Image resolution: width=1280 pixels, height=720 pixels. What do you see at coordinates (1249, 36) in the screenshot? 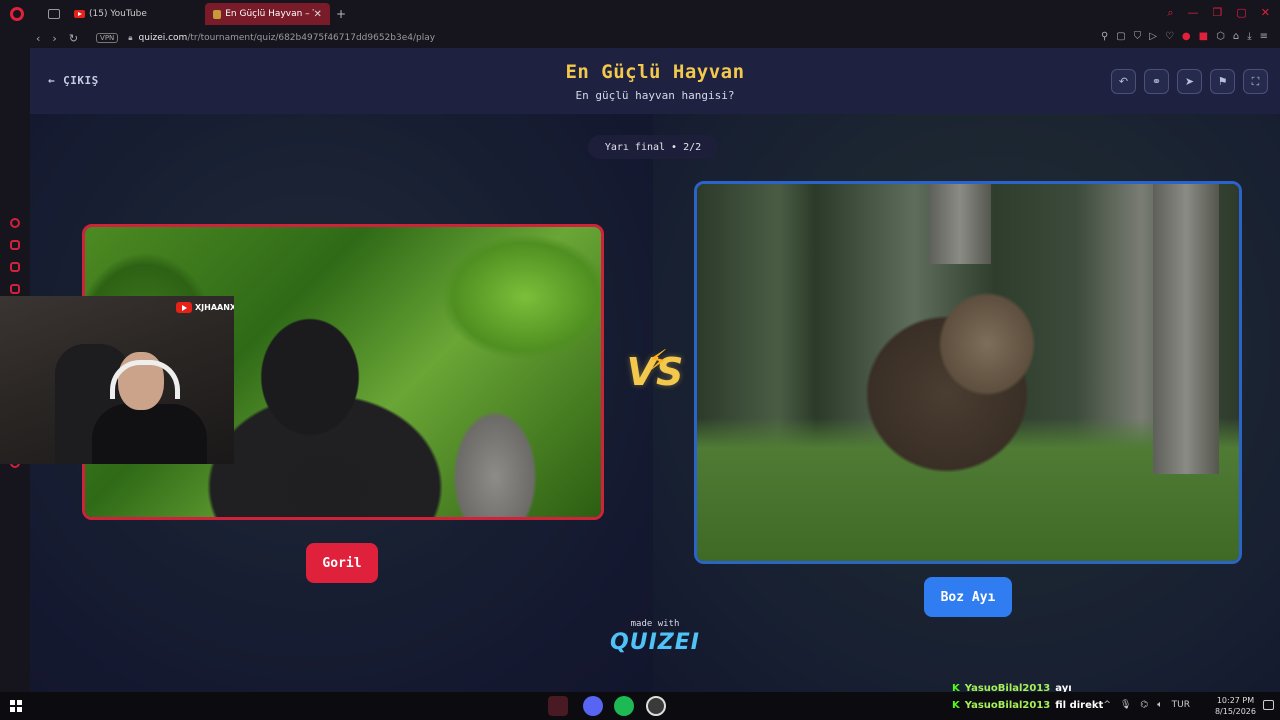
I see `download-icon: ⤓` at bounding box center [1249, 36].